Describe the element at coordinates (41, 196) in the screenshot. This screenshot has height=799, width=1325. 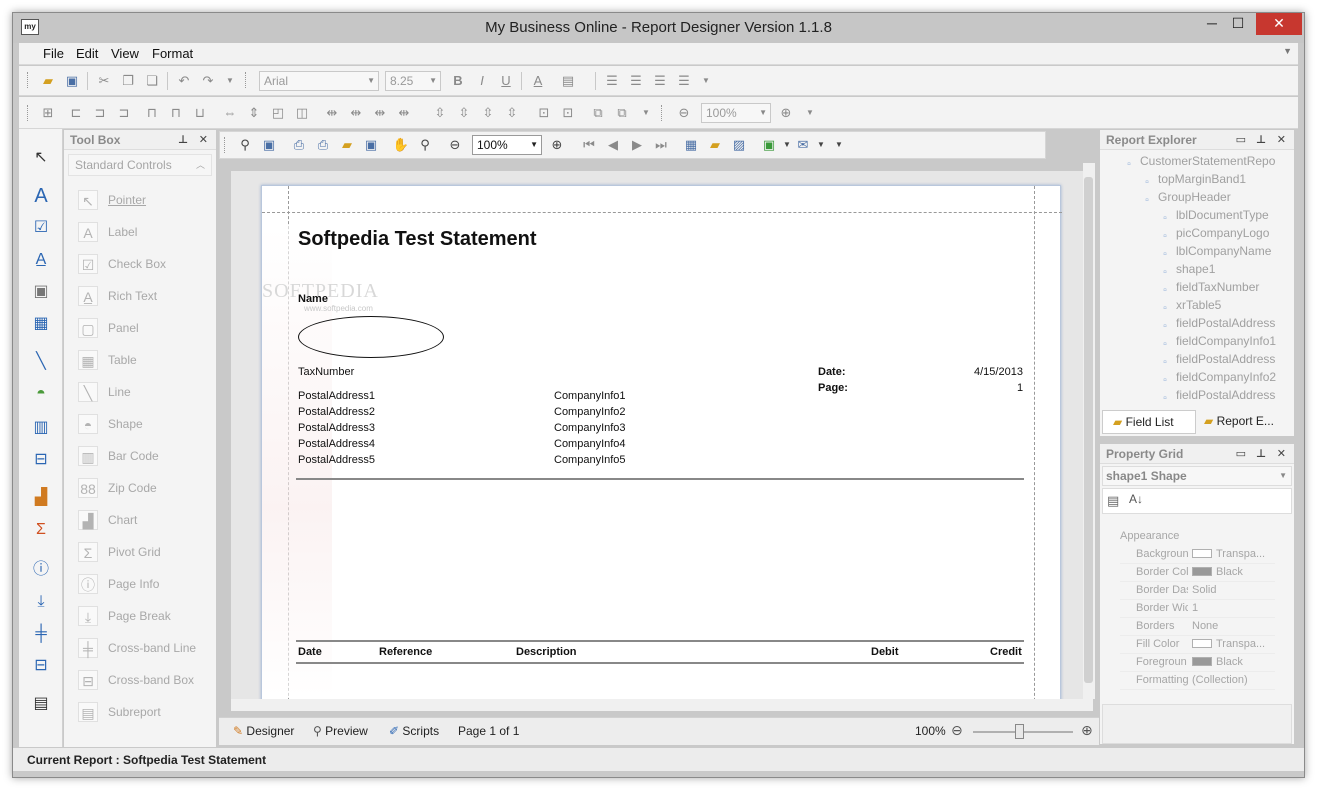
I see `label-icon: A` at that location.